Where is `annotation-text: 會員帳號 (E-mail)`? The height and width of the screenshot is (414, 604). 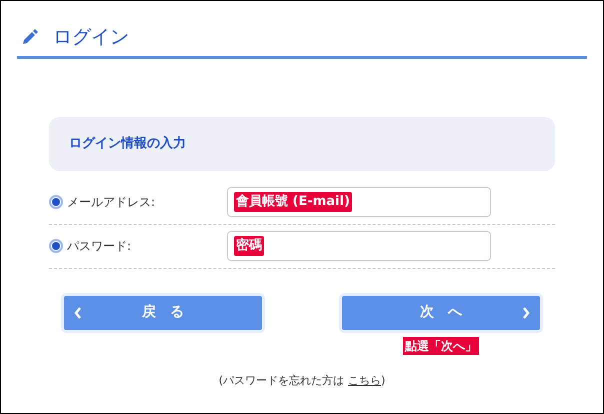 annotation-text: 會員帳號 (E-mail) is located at coordinates (293, 202).